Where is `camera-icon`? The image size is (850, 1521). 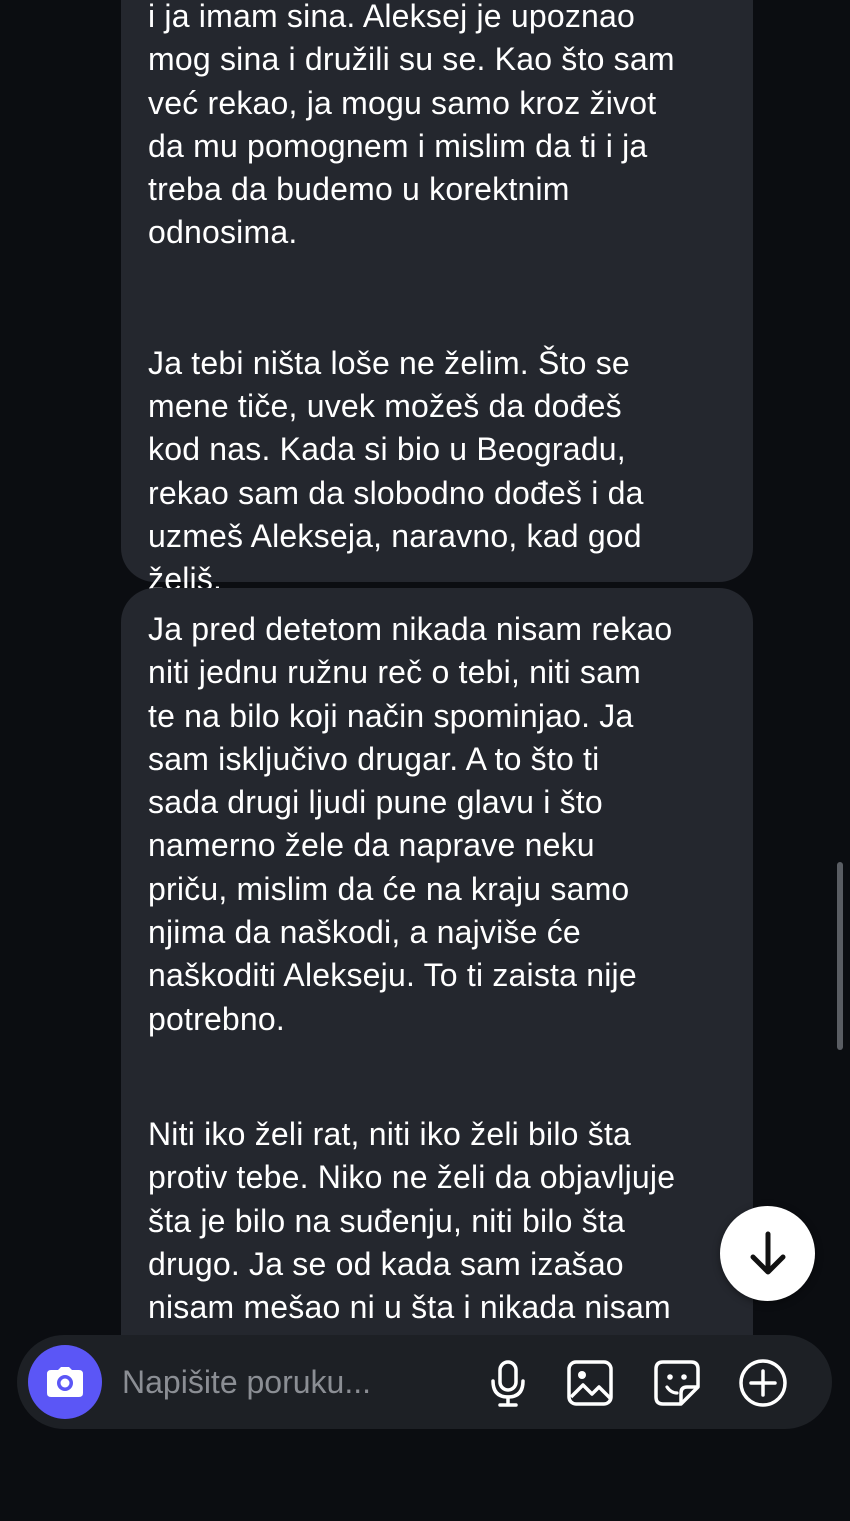
camera-icon is located at coordinates (65, 1382).